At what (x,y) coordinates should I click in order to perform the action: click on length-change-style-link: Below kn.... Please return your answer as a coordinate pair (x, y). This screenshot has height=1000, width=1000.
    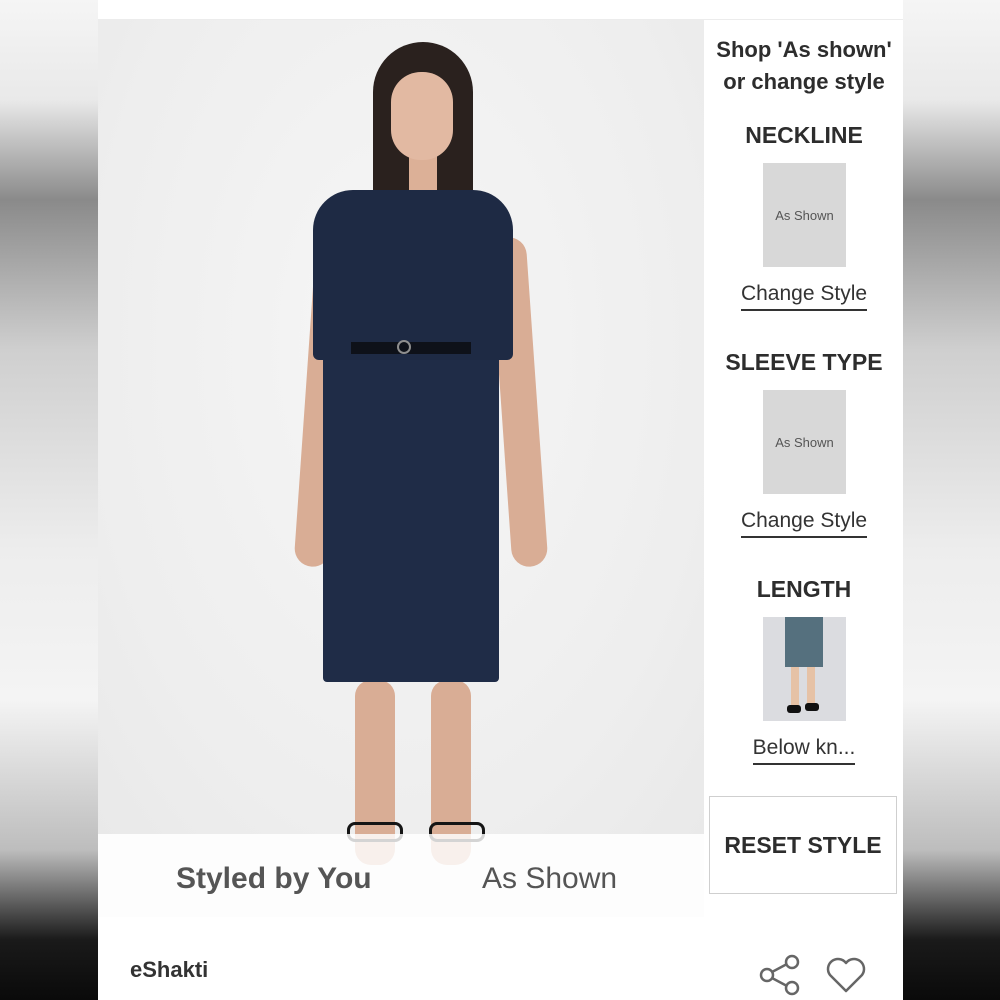
    Looking at the image, I should click on (804, 750).